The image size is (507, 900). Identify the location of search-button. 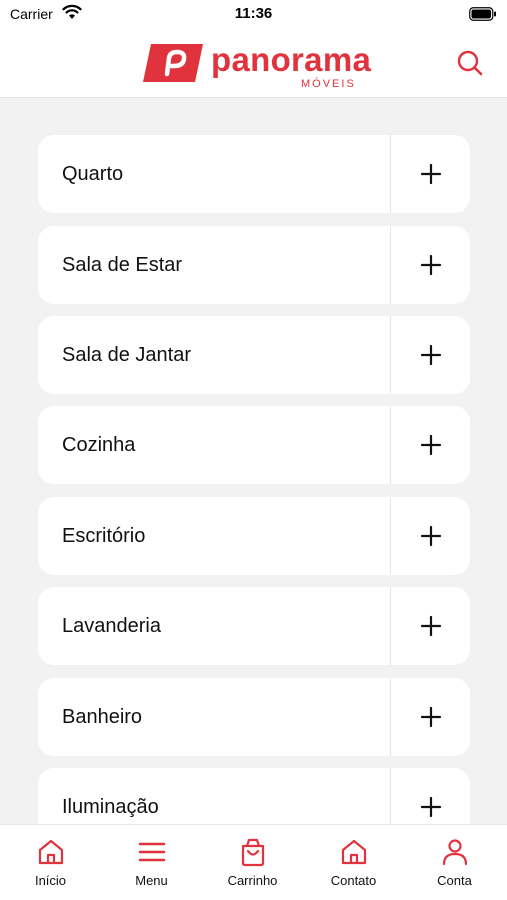
(470, 63).